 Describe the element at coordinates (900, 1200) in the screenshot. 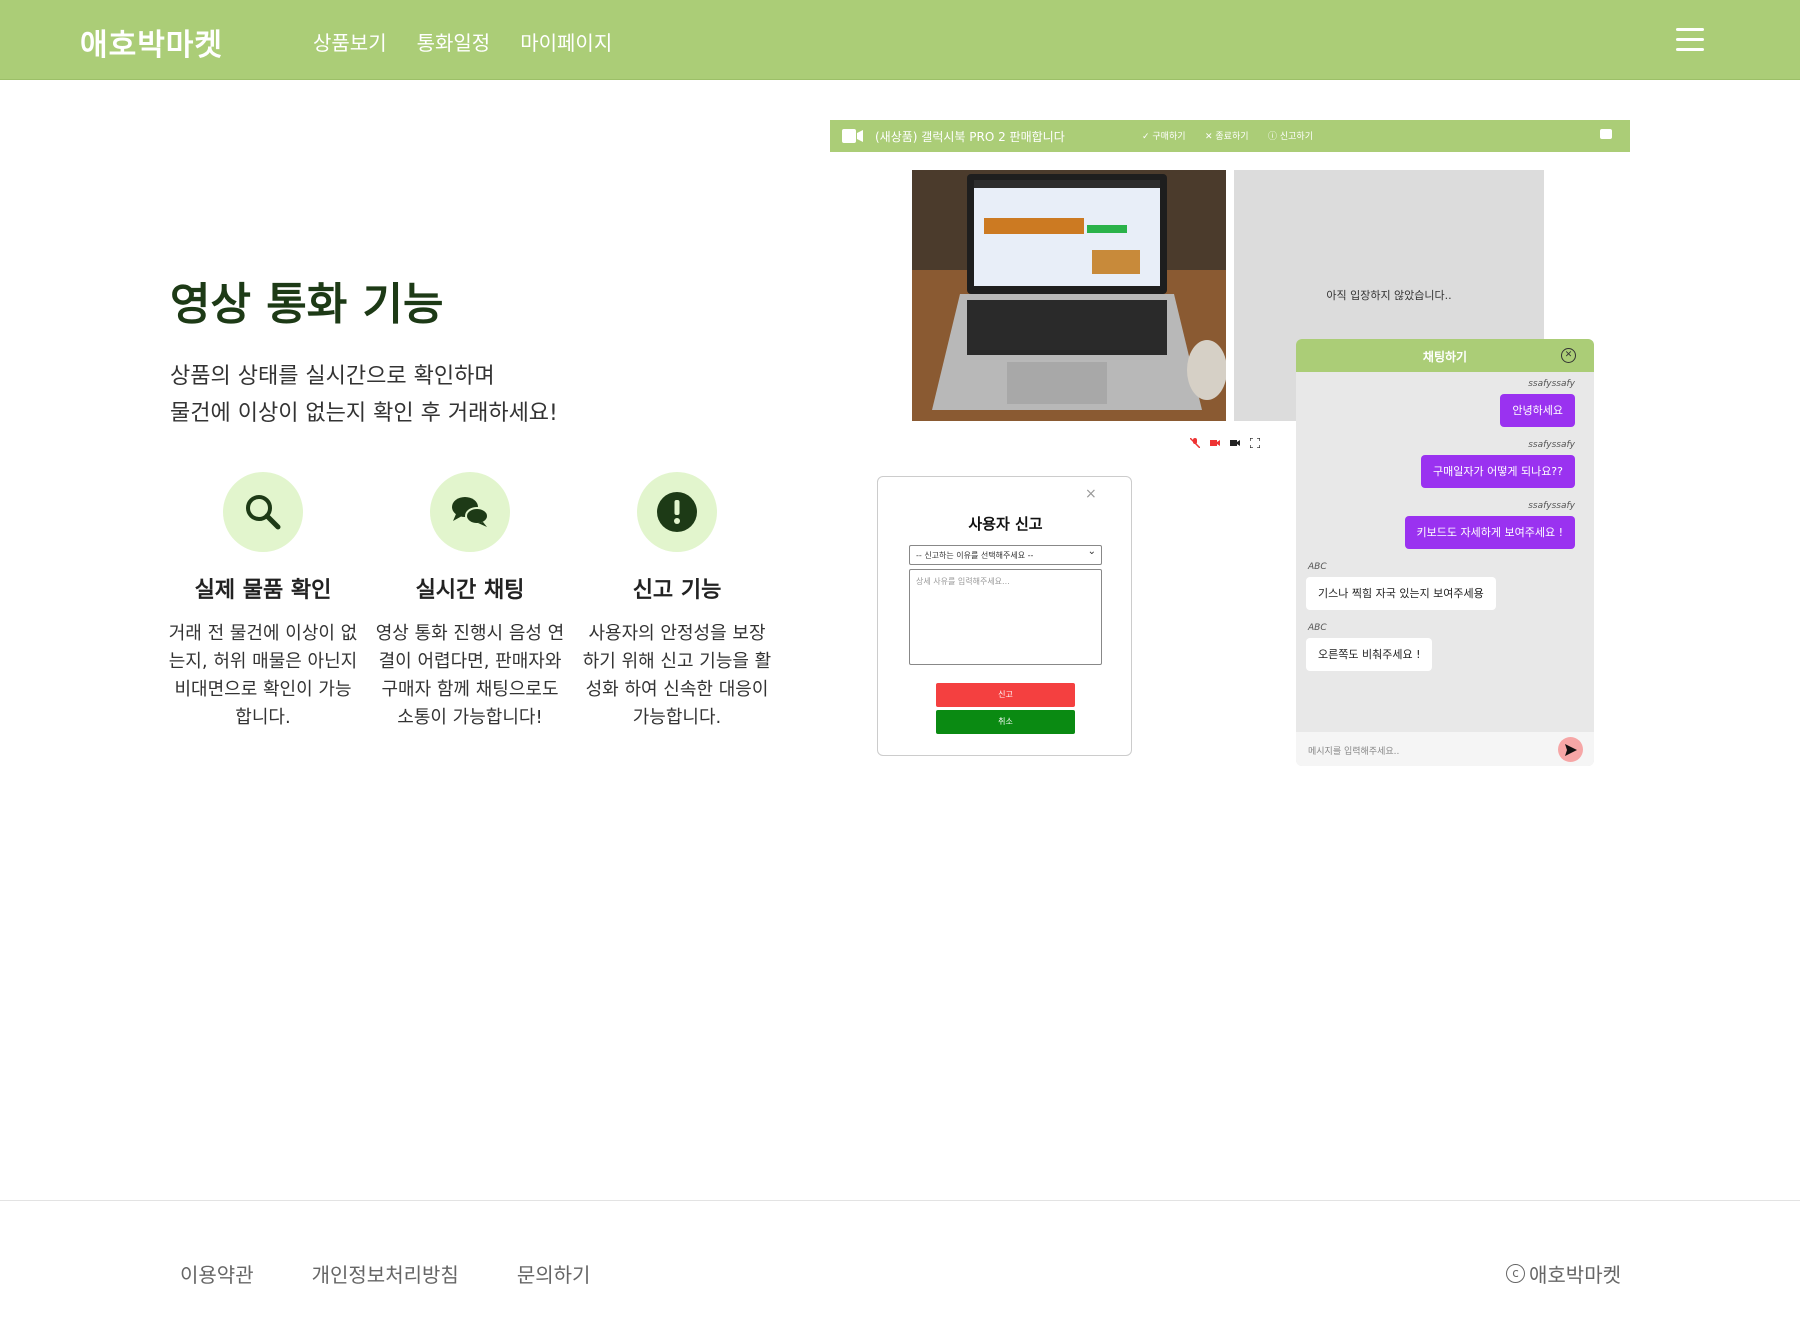

I see `footer-divider` at that location.